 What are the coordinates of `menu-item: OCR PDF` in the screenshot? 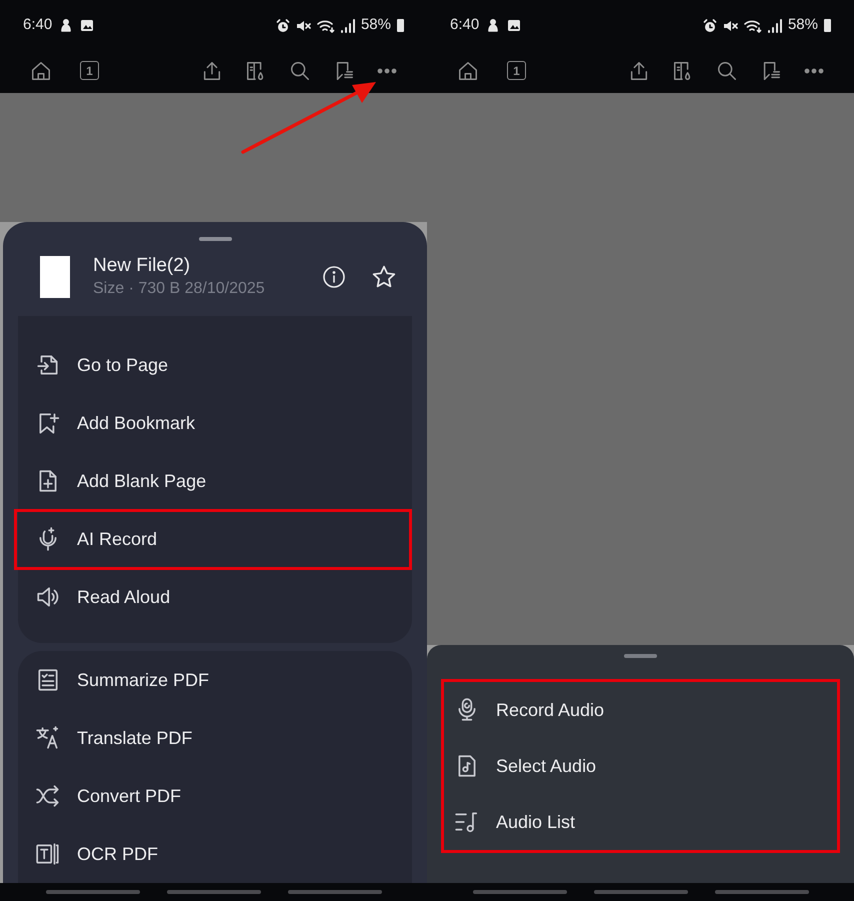 It's located at (215, 854).